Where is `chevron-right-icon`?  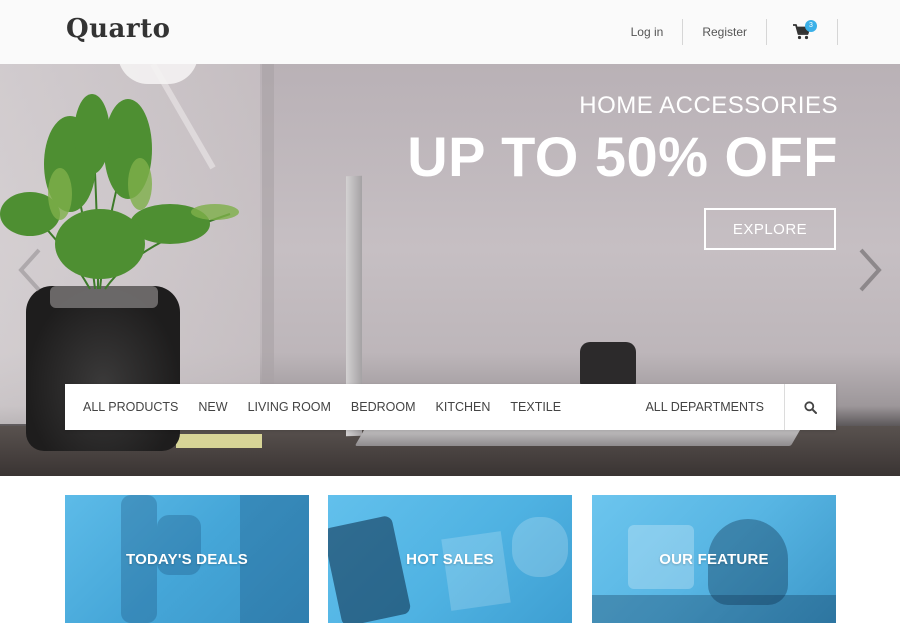 chevron-right-icon is located at coordinates (870, 270).